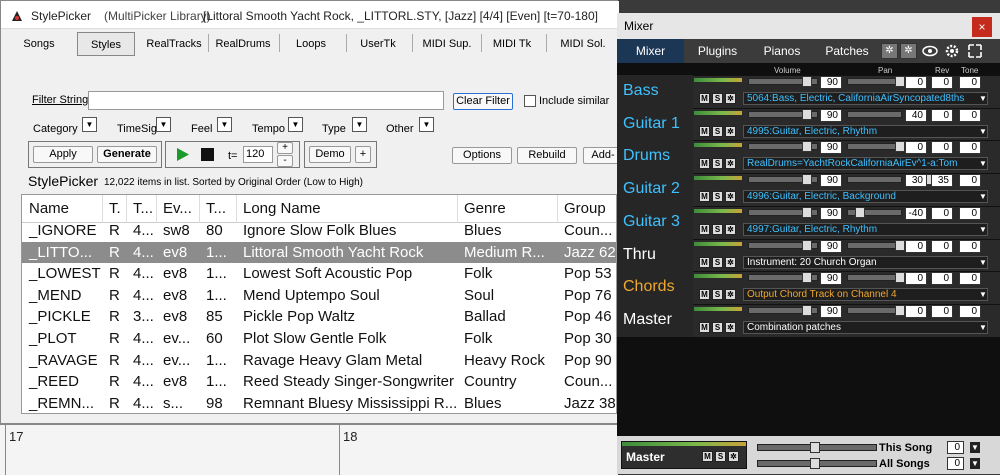  Describe the element at coordinates (63, 154) in the screenshot. I see `apply-button: Apply` at that location.